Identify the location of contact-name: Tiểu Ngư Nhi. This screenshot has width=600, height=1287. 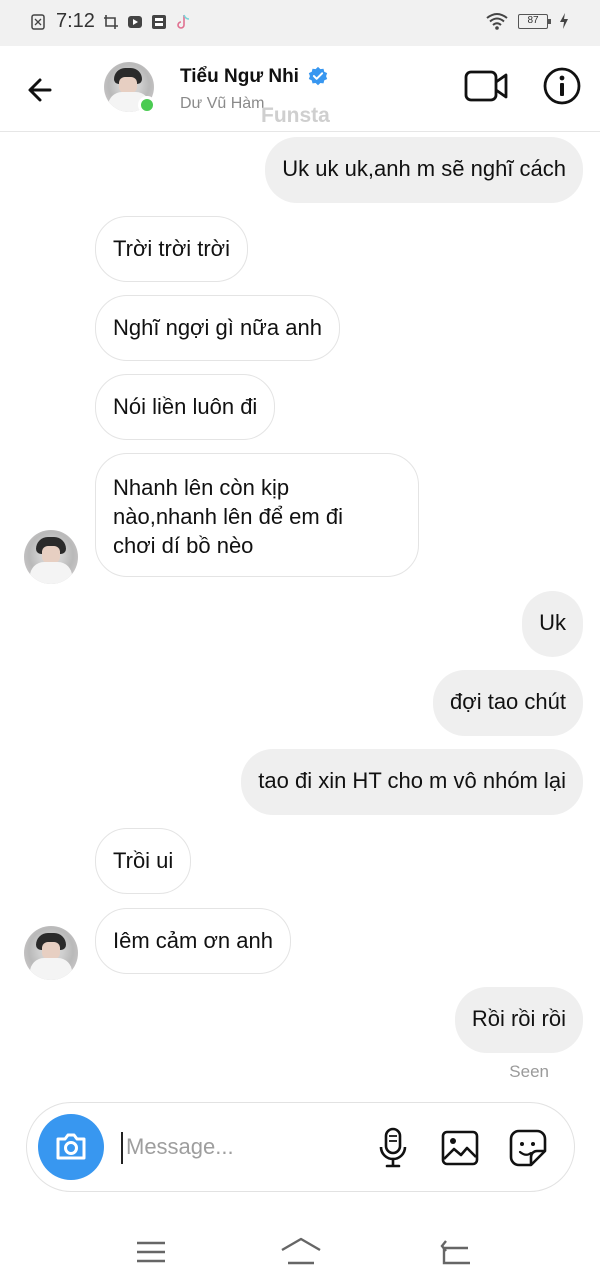
(254, 77).